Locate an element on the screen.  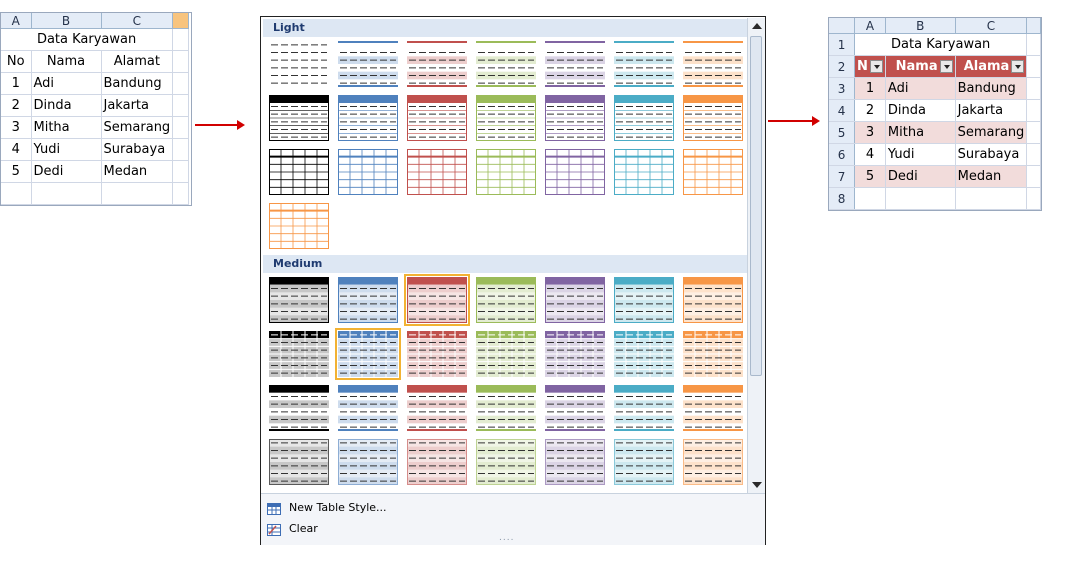
header-cell-alamat: Alamat is located at coordinates (137, 61).